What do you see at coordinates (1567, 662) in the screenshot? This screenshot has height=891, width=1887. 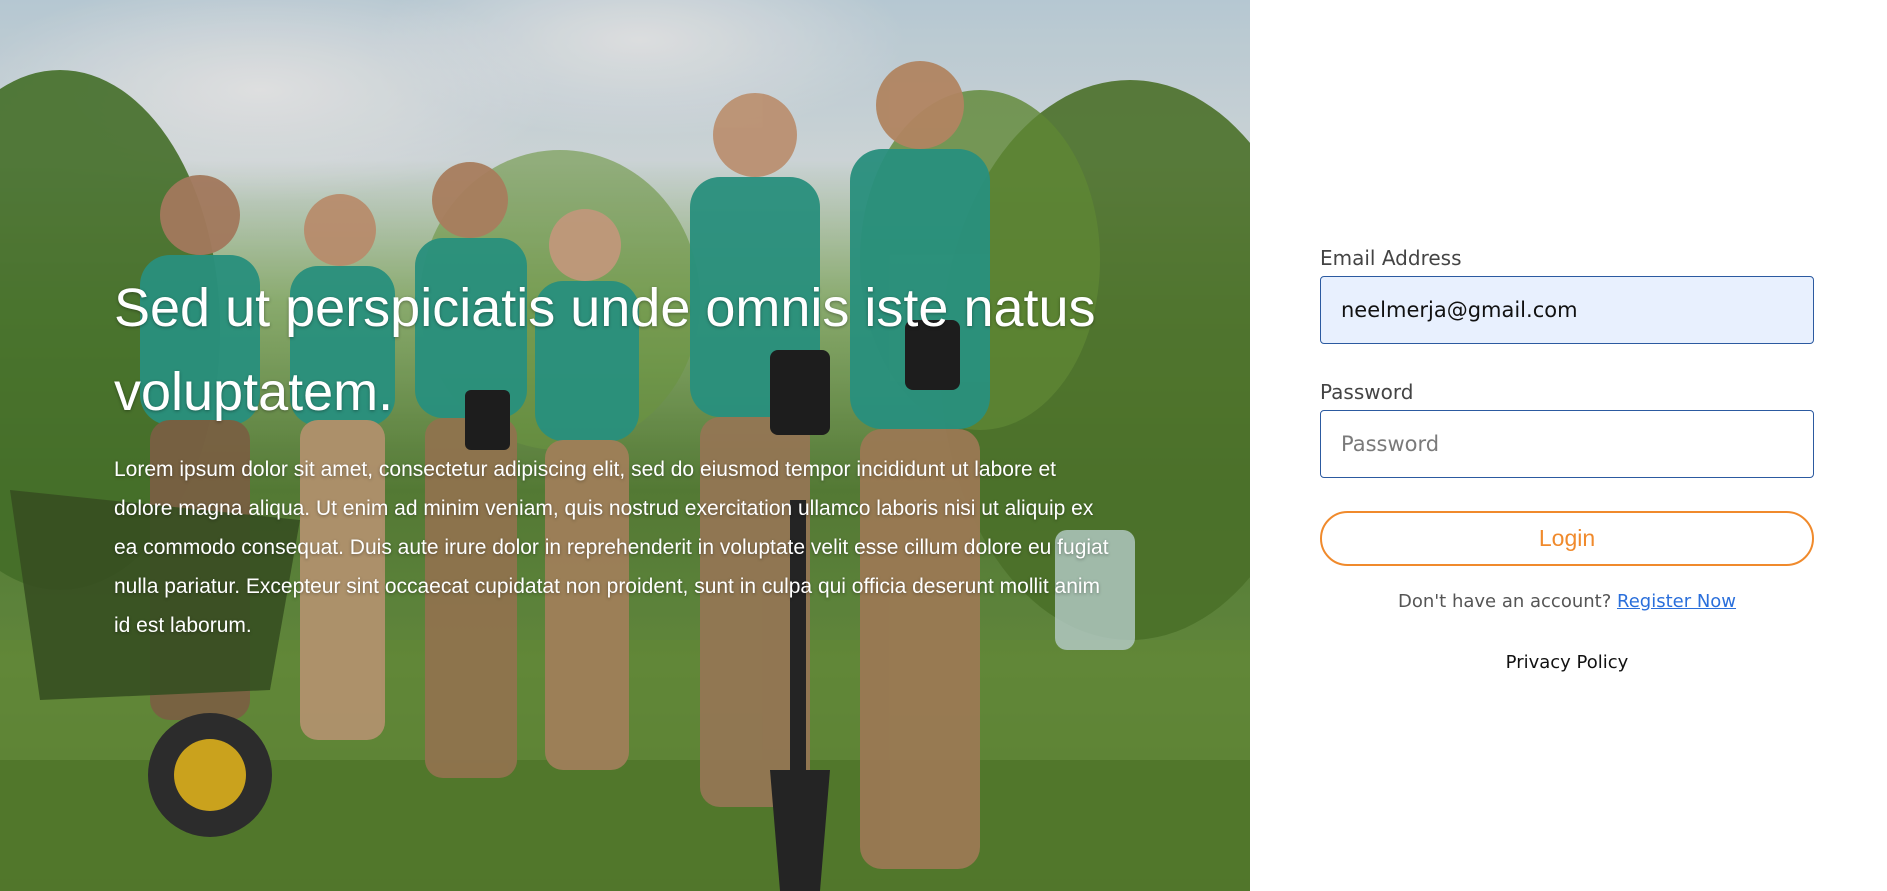 I see `privacy-policy-link: Privacy Policy` at bounding box center [1567, 662].